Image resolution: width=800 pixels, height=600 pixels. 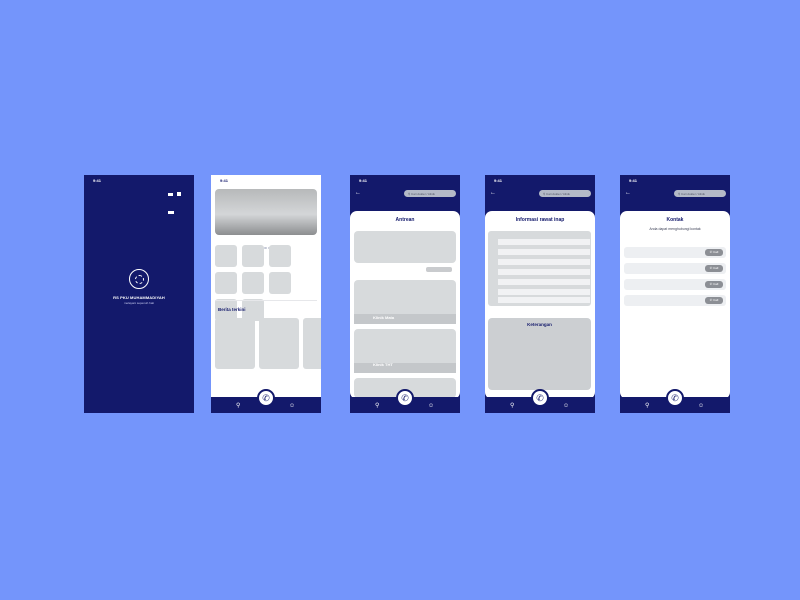 What do you see at coordinates (264, 242) in the screenshot?
I see `carousel-dots` at bounding box center [264, 242].